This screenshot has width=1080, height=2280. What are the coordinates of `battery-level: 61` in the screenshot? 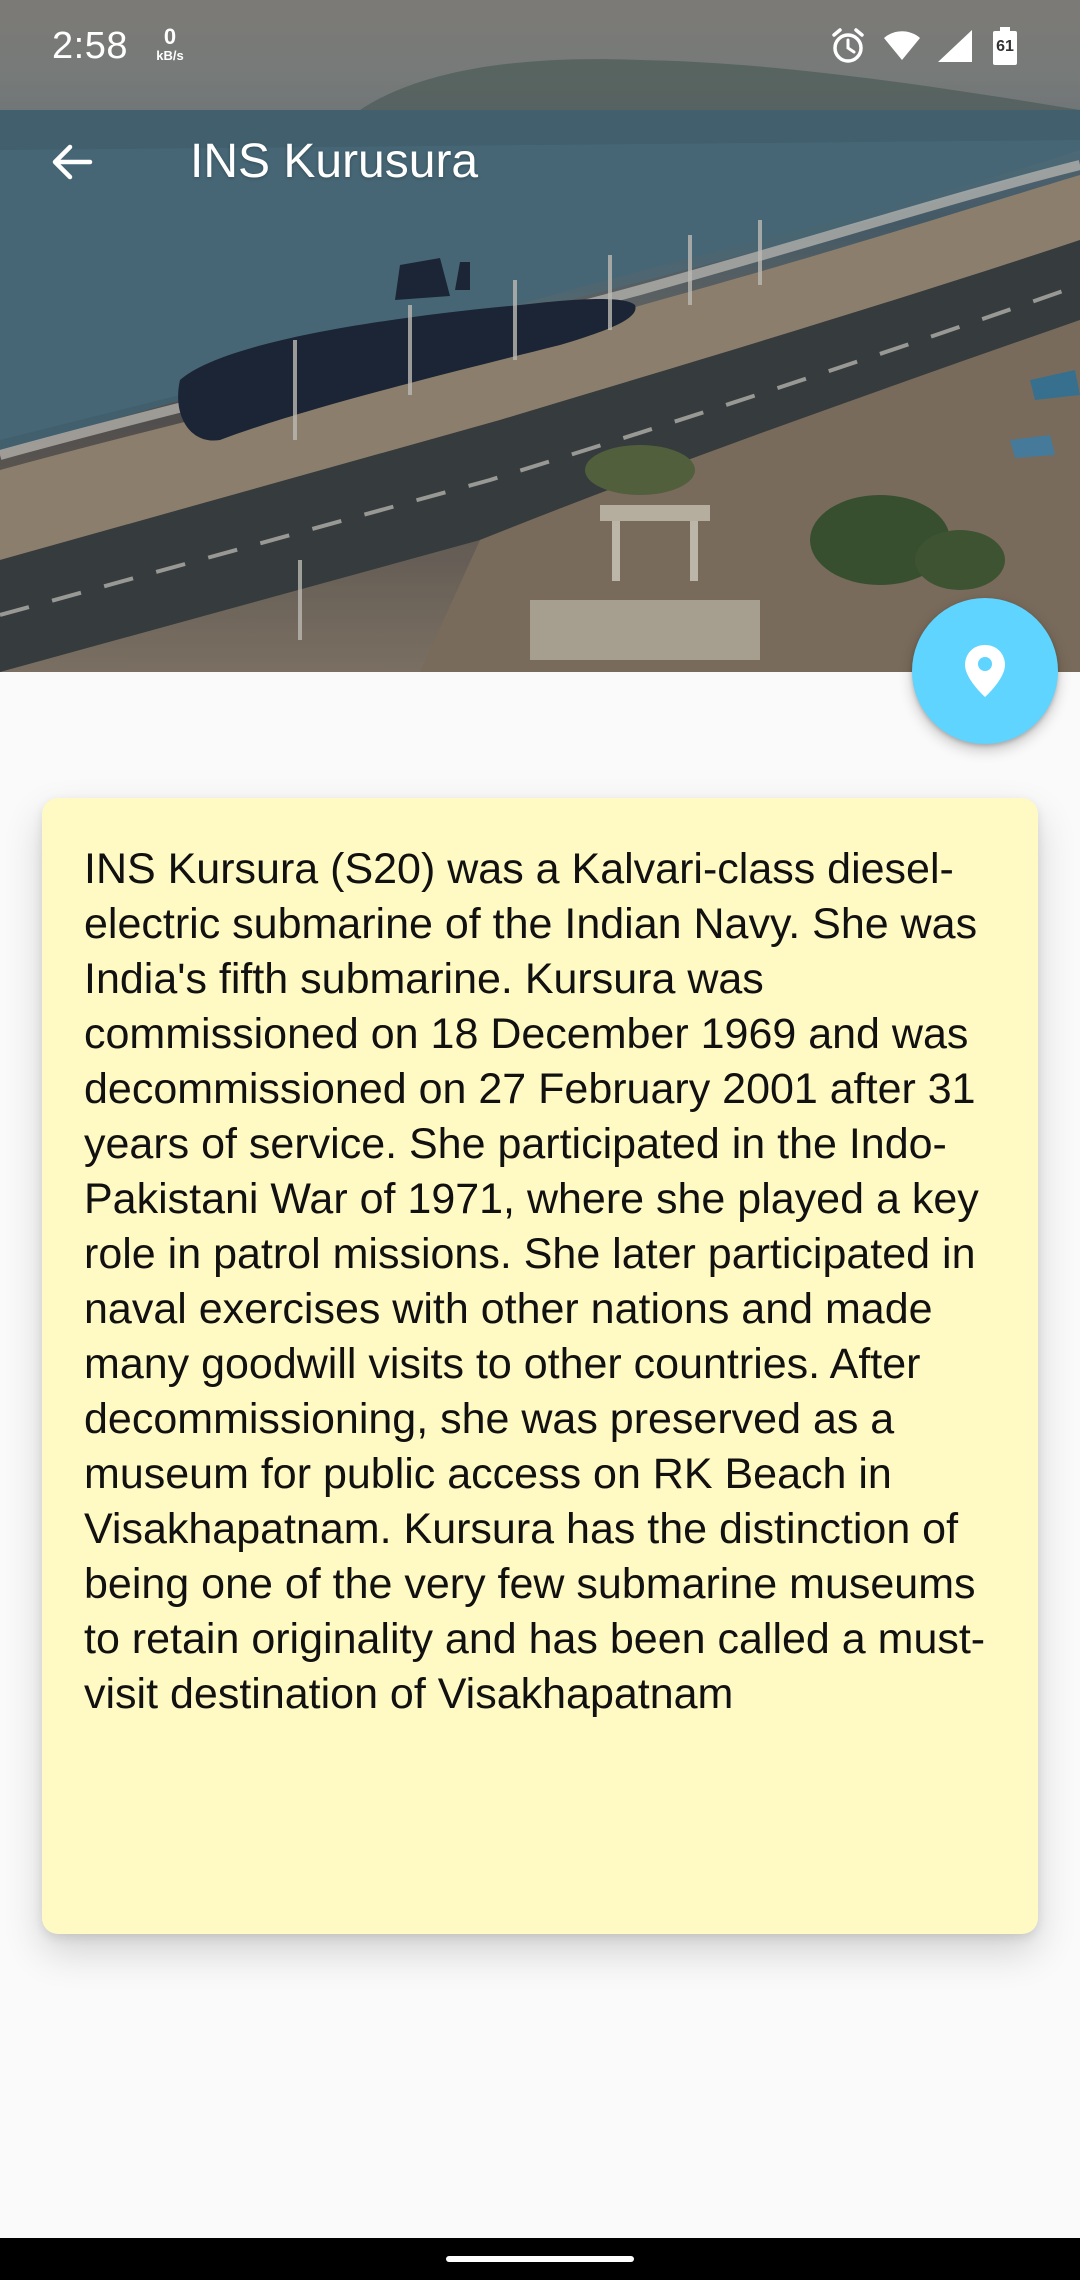 It's located at (1005, 46).